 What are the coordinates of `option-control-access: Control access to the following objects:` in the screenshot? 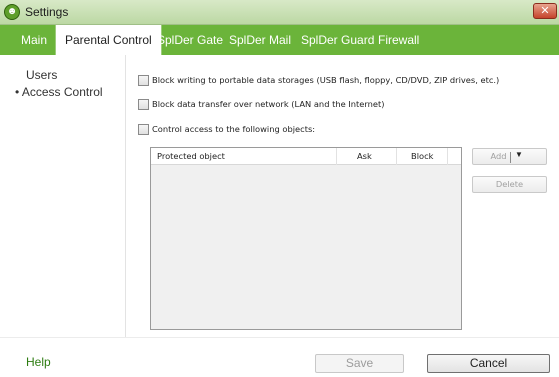 It's located at (226, 129).